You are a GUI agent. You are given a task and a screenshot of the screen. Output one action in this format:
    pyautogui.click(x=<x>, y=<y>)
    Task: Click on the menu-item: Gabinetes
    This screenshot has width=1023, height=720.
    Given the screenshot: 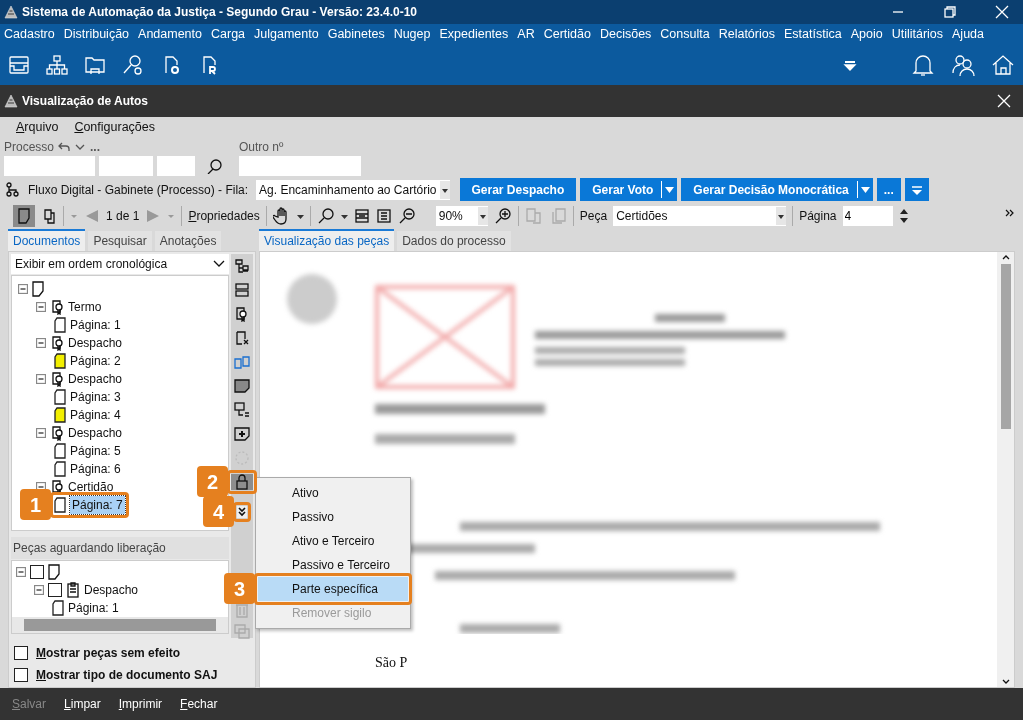 What is the action you would take?
    pyautogui.click(x=356, y=34)
    